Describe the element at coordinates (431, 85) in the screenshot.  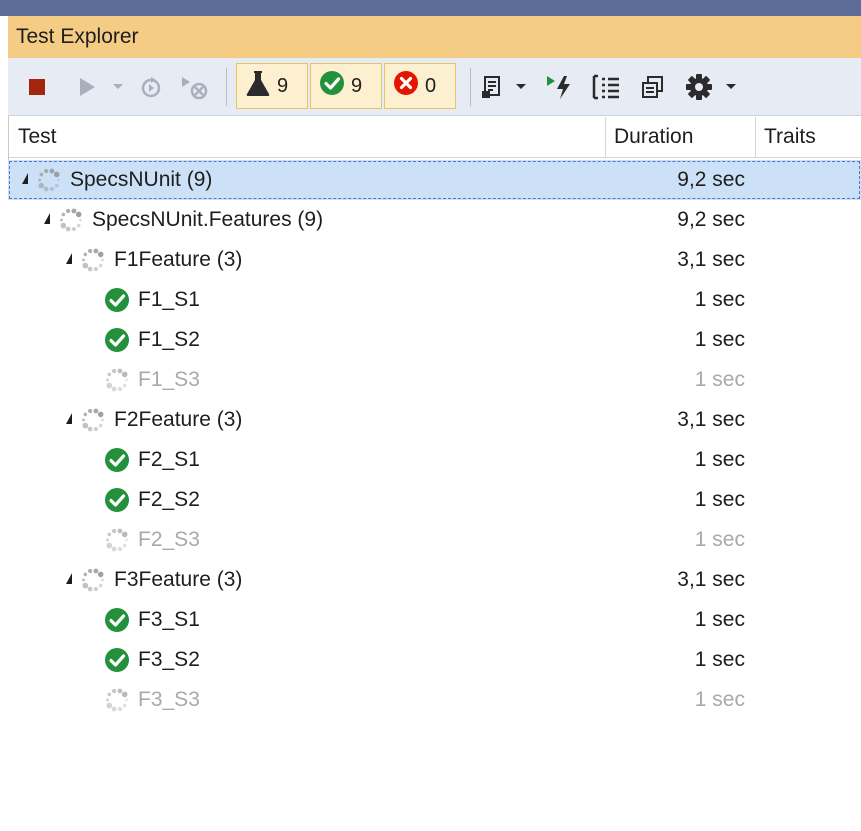
I see `failed-count: 0` at that location.